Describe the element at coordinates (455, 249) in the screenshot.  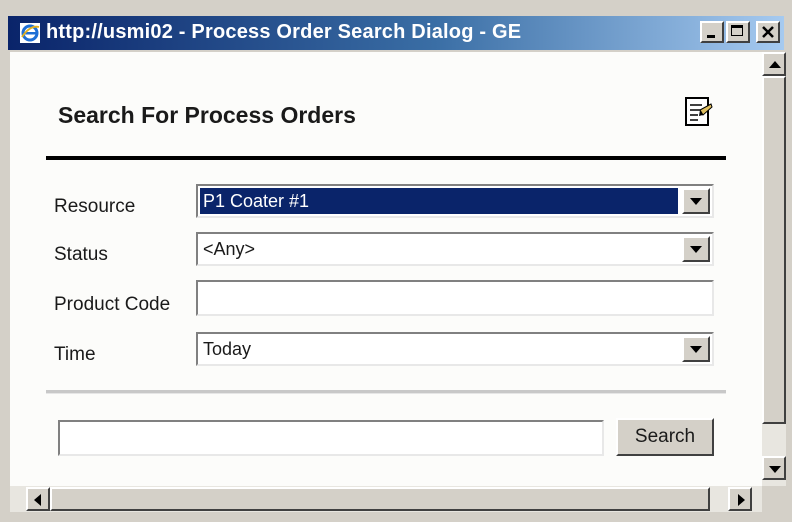
I see `status-select: <Any>` at that location.